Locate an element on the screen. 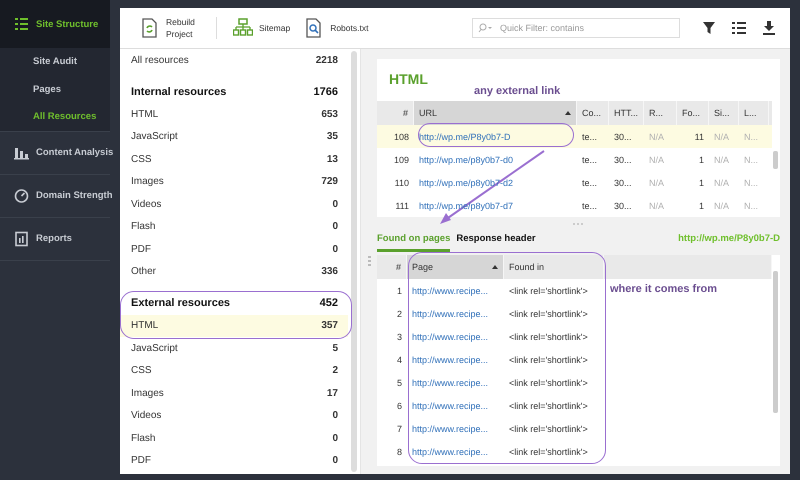 This screenshot has width=800, height=480. resource-row: Images 729 is located at coordinates (234, 181).